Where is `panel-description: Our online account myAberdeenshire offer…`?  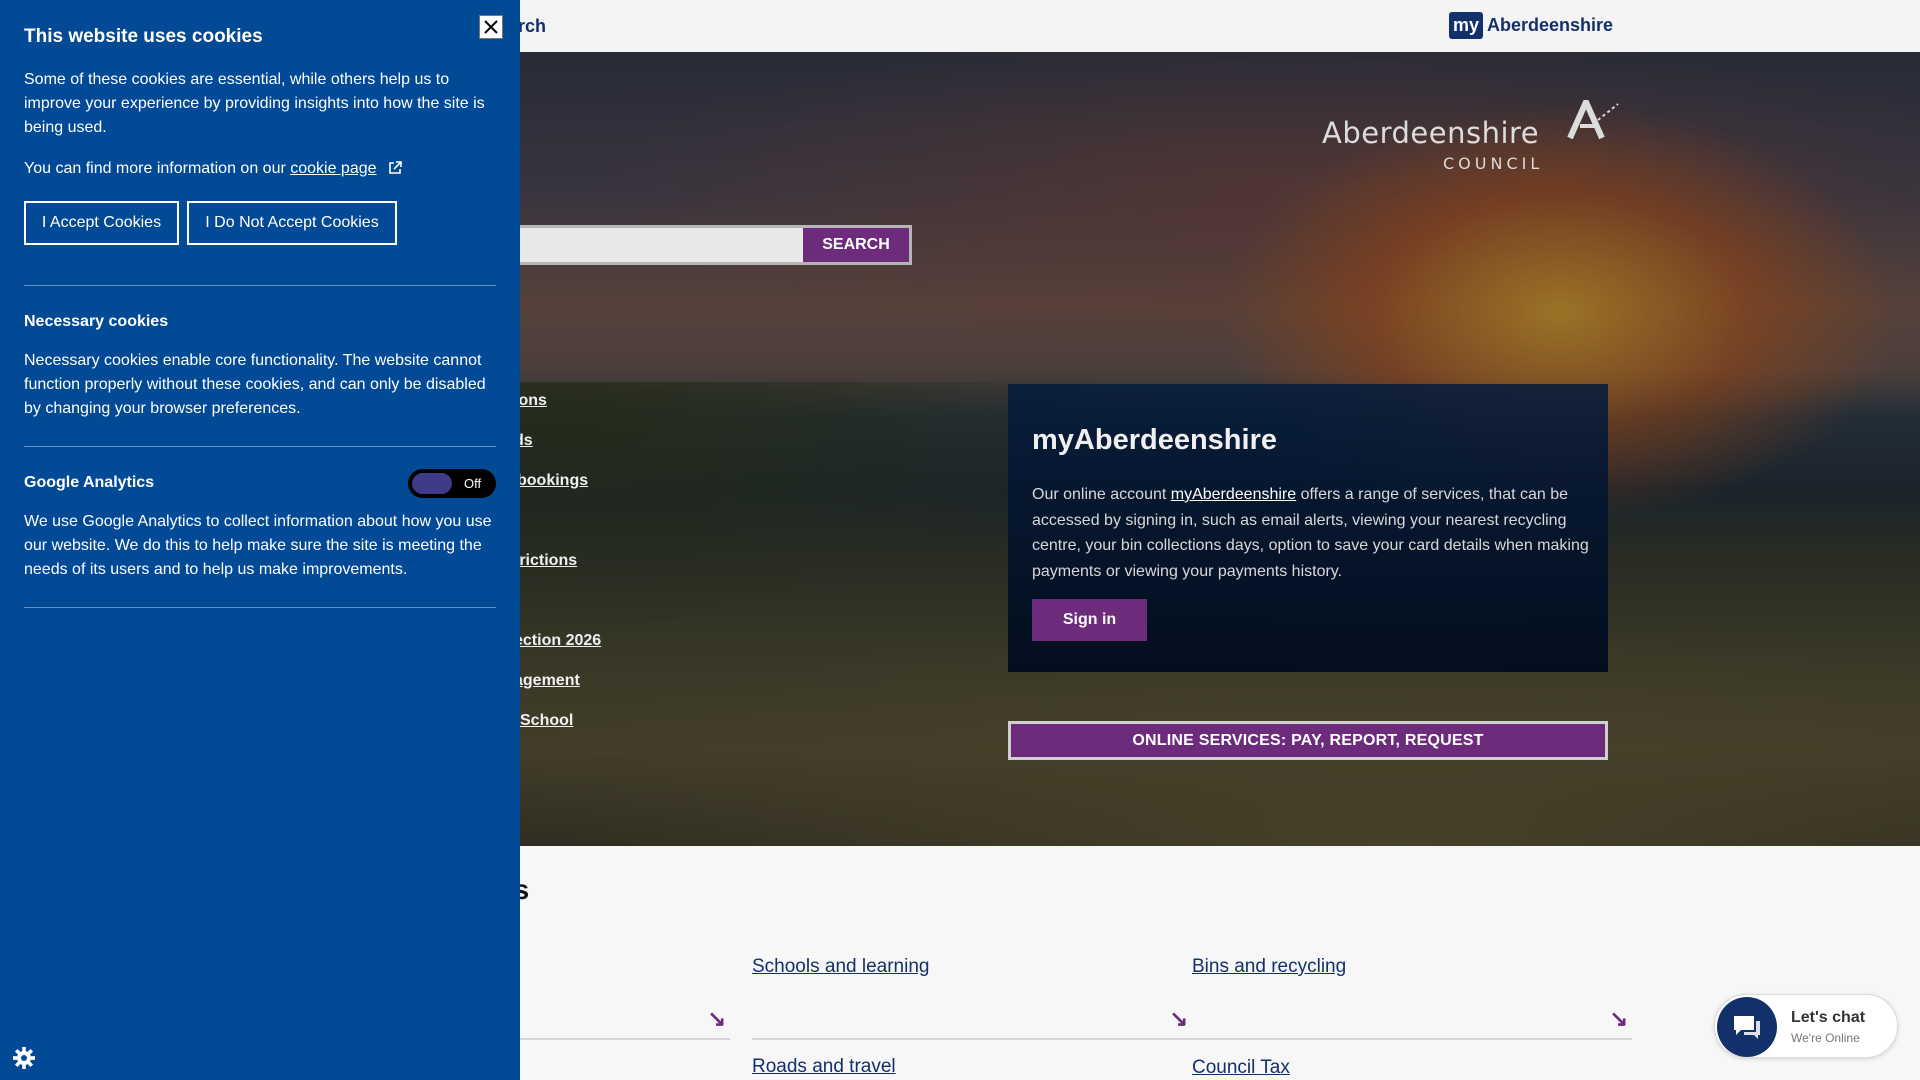 panel-description: Our online account myAberdeenshire offer… is located at coordinates (1310, 533).